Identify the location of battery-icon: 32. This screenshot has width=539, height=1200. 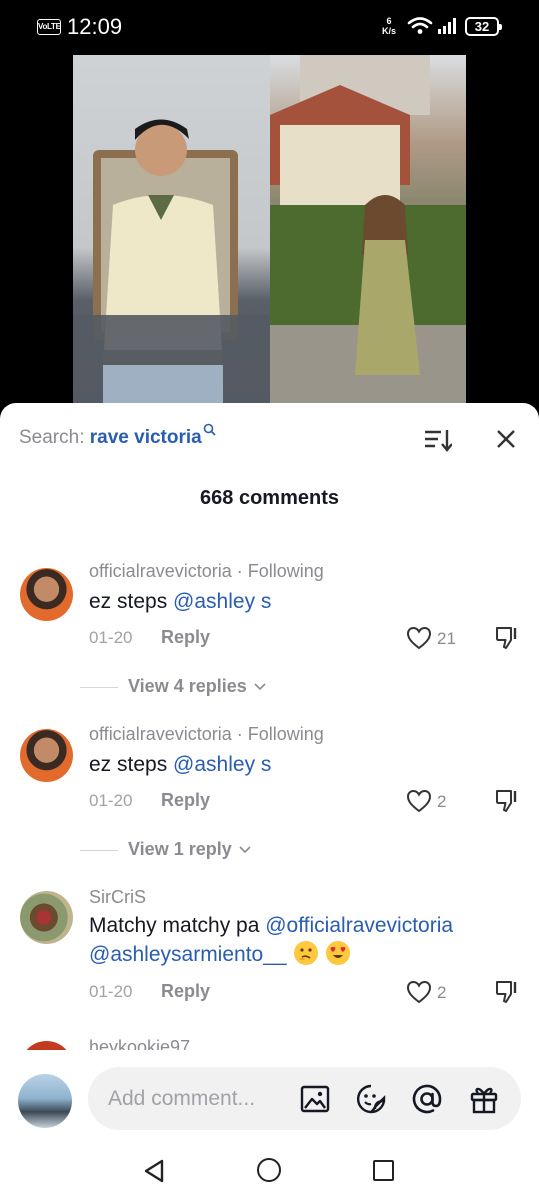
(483, 26).